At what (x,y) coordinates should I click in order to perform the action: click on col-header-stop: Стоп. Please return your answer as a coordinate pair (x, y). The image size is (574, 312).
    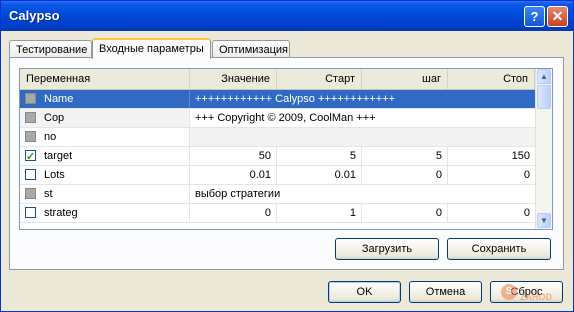
    Looking at the image, I should click on (491, 79).